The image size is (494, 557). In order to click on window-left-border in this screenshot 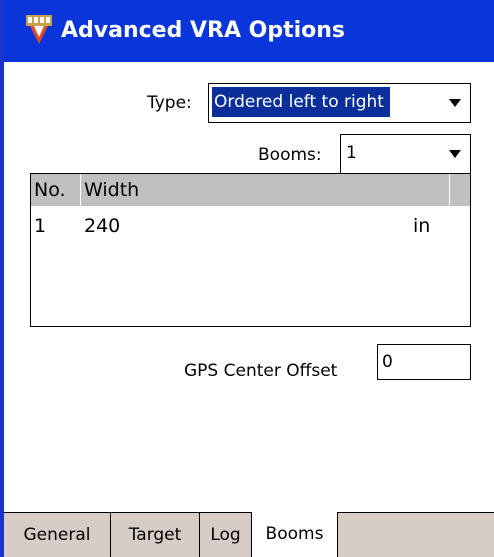, I will do `click(2, 278)`.